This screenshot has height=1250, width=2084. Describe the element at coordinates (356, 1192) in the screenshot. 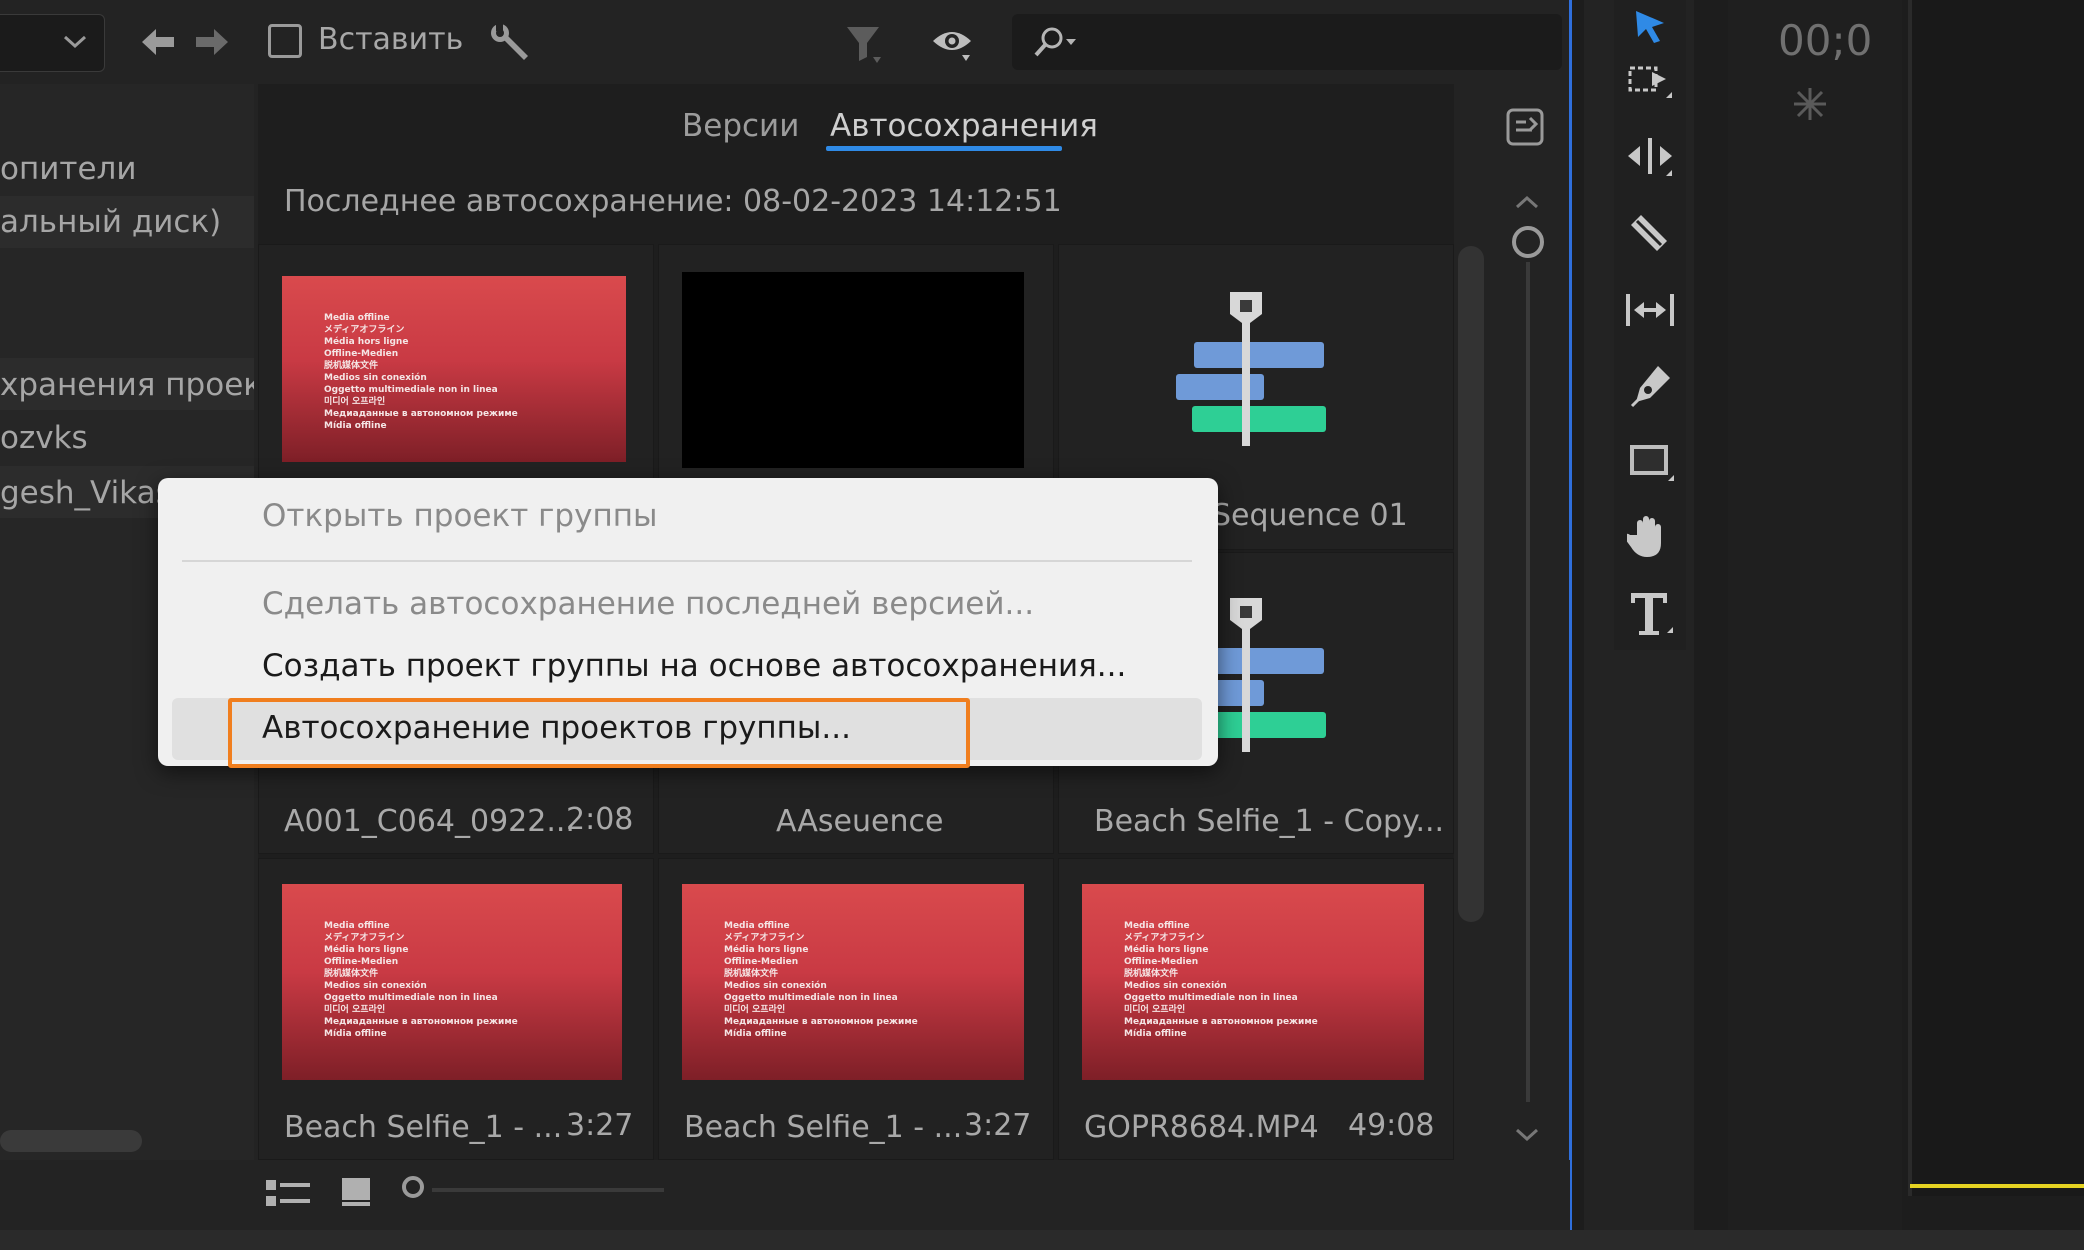

I see `icon-view-icon` at that location.